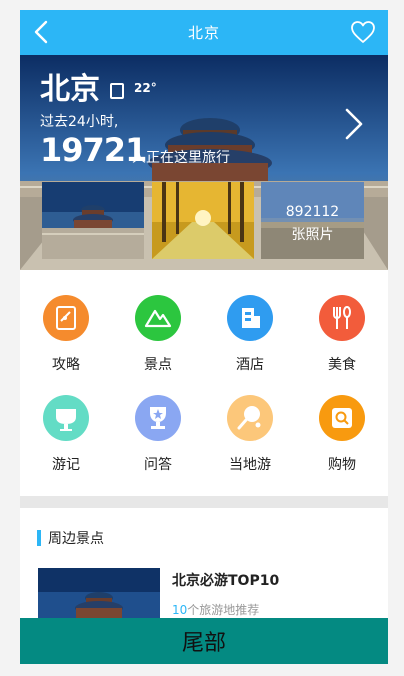  I want to click on category-food: 美食, so click(342, 329).